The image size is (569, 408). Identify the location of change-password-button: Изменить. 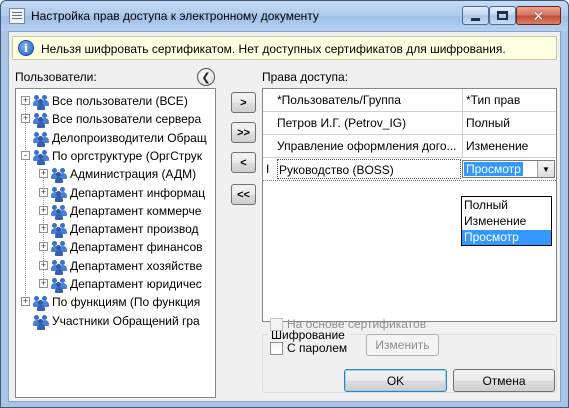
(402, 345).